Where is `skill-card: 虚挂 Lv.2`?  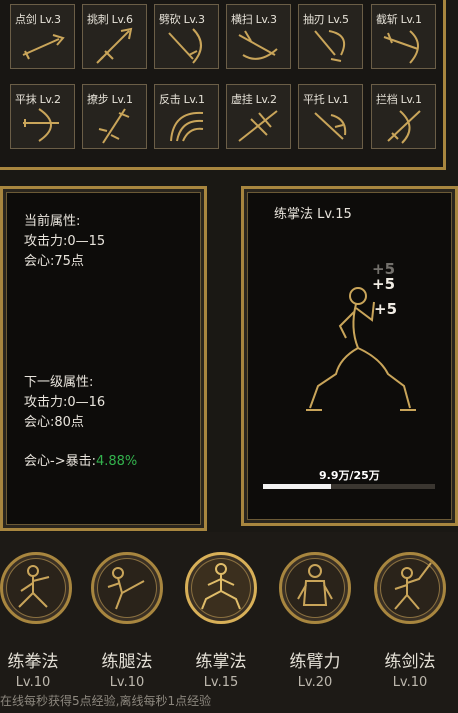 skill-card: 虚挂 Lv.2 is located at coordinates (258, 116).